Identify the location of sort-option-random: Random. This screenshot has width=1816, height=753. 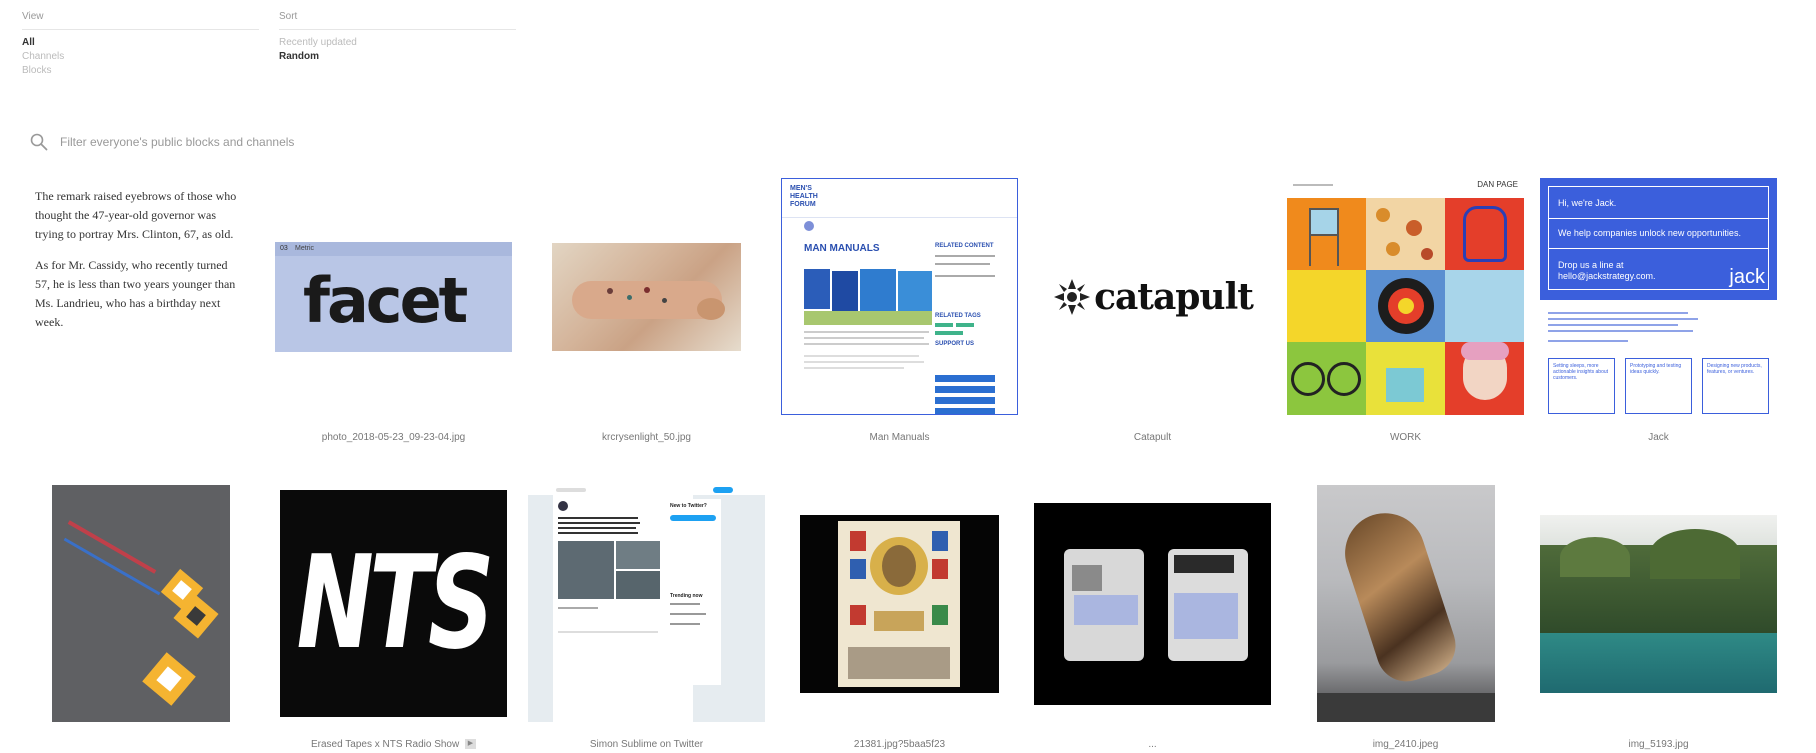
(397, 57).